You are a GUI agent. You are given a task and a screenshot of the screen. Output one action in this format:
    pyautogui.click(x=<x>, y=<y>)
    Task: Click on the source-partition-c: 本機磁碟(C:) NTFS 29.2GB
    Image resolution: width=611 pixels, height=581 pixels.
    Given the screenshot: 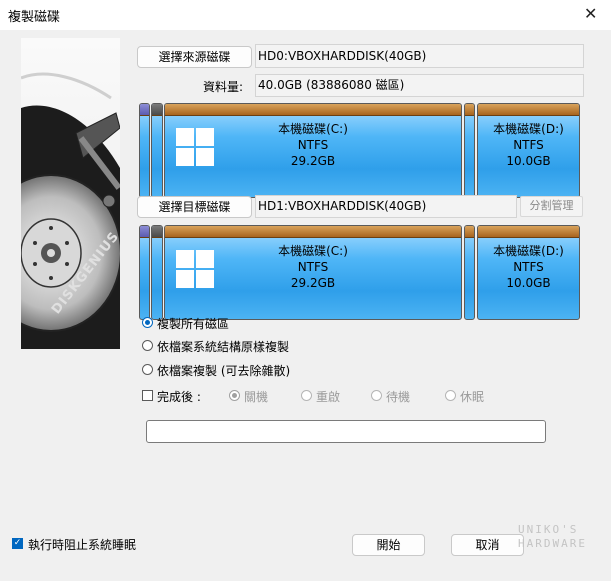 What is the action you would take?
    pyautogui.click(x=313, y=150)
    